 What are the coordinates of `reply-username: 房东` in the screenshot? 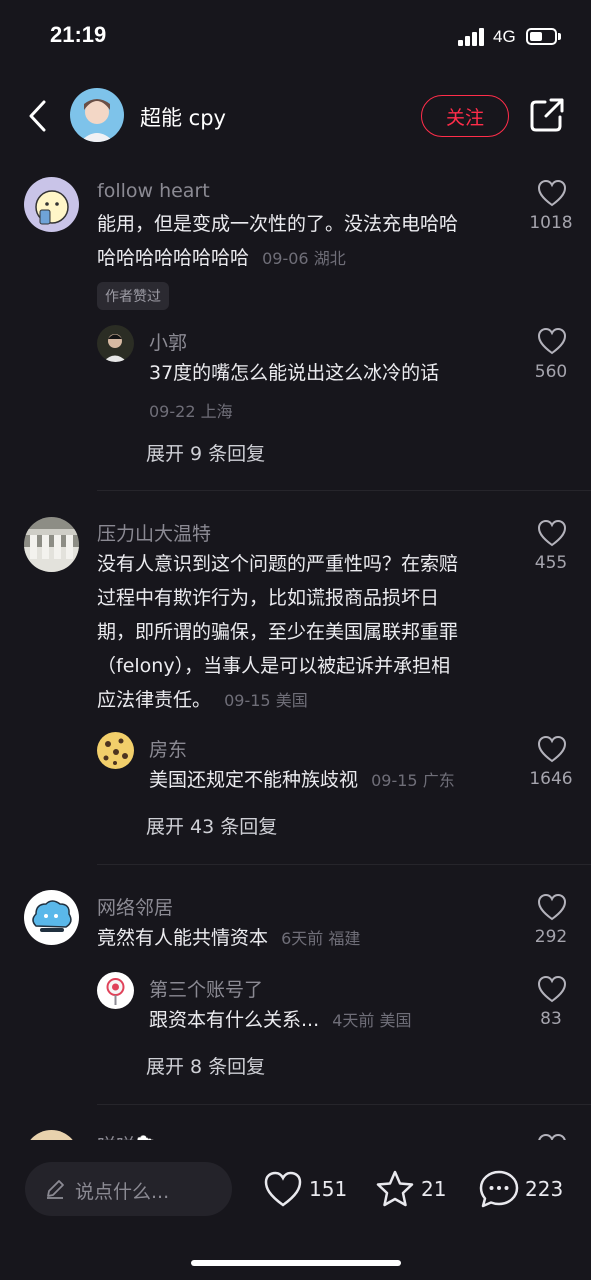 It's located at (168, 748).